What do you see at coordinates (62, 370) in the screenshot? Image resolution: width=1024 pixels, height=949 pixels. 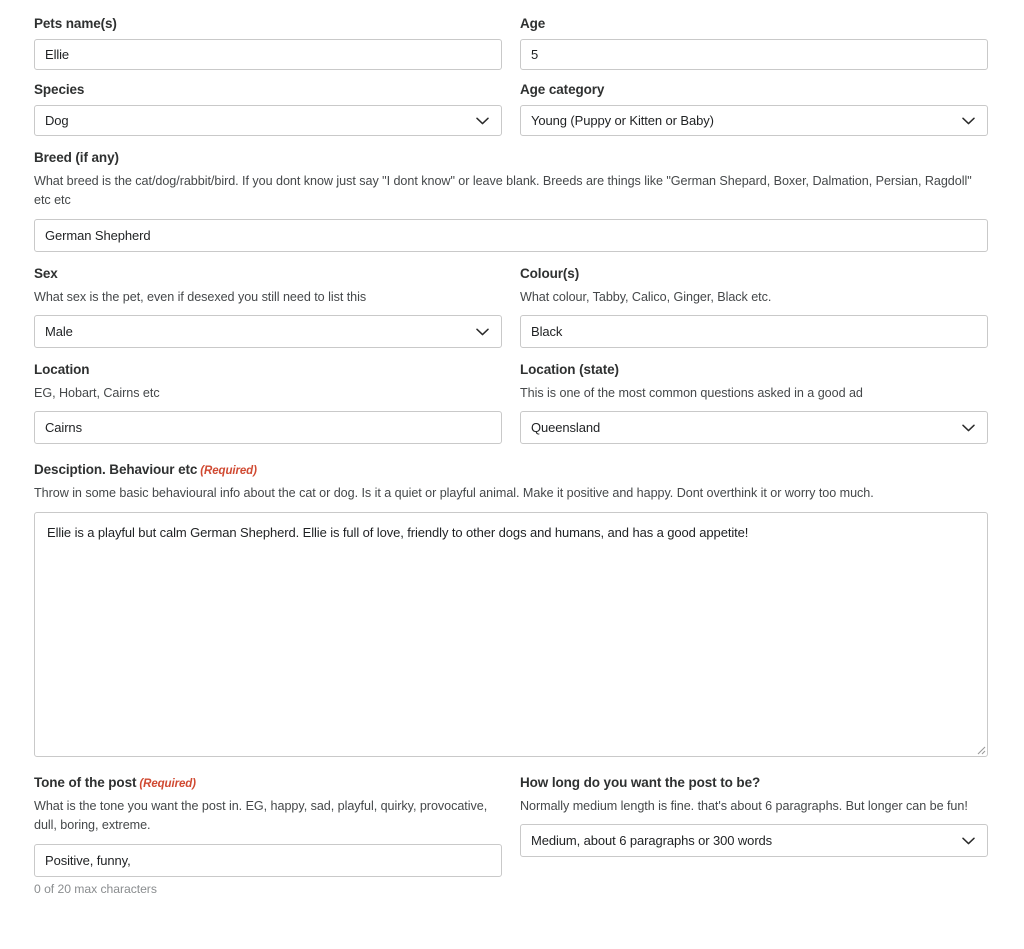 I see `location-label: Location` at bounding box center [62, 370].